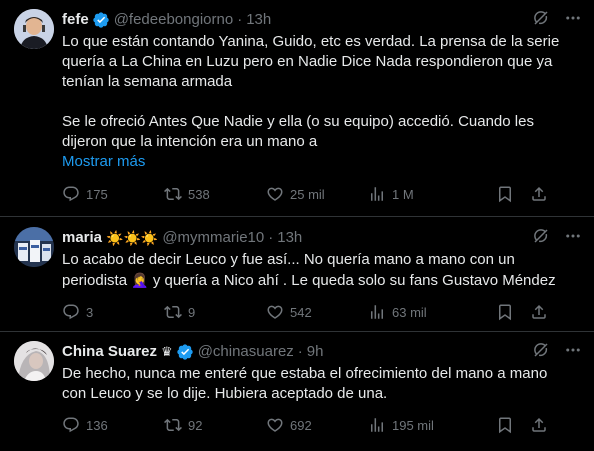 The width and height of the screenshot is (594, 451). What do you see at coordinates (317, 312) in the screenshot?
I see `like-button: 542` at bounding box center [317, 312].